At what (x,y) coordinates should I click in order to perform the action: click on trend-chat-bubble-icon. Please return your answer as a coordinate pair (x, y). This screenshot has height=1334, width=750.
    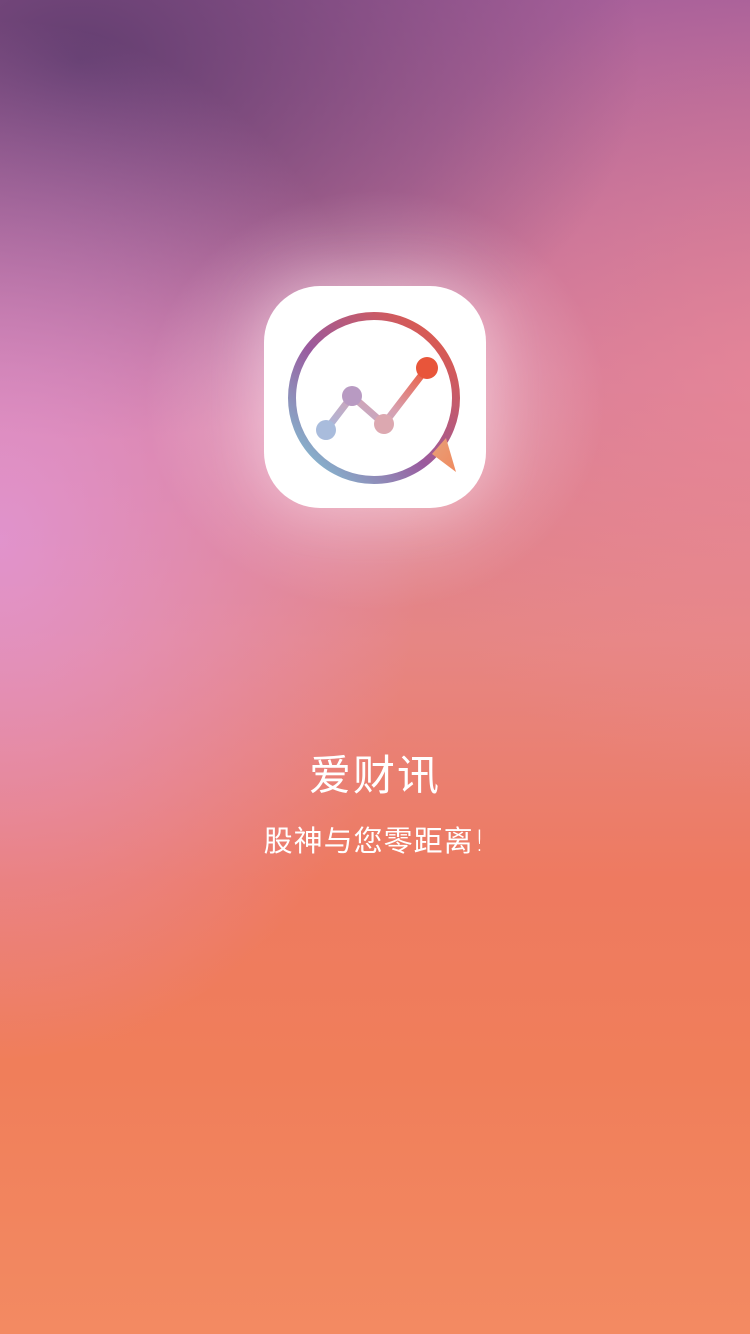
    Looking at the image, I should click on (374, 398).